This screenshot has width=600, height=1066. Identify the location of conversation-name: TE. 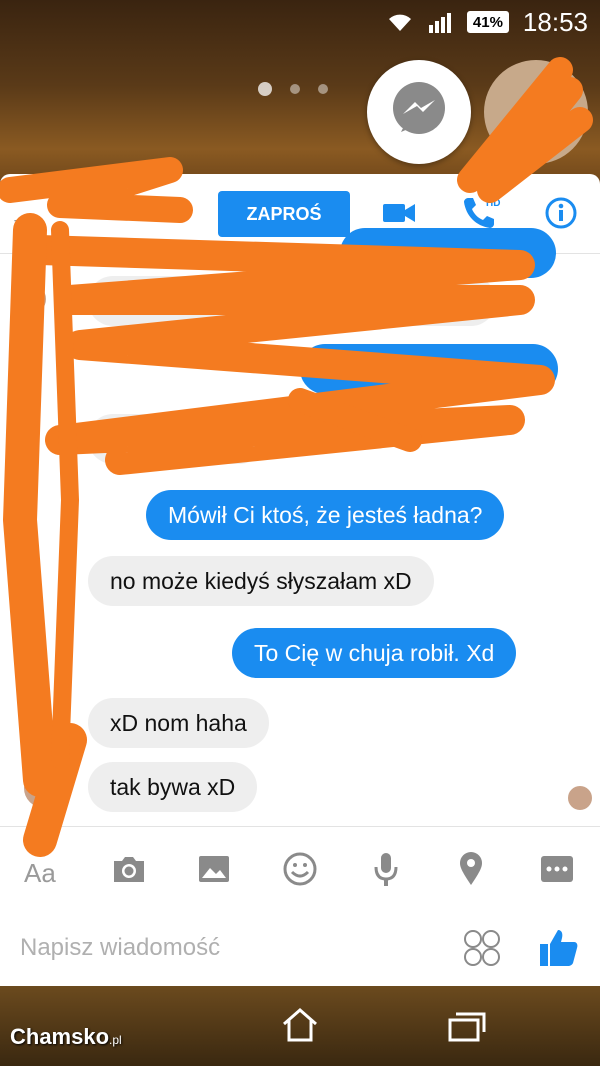
(24, 227).